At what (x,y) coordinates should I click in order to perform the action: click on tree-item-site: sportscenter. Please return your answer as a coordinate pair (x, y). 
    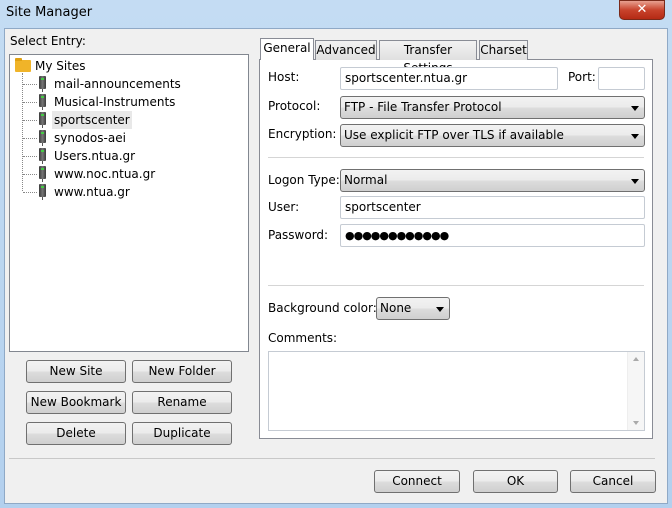
    Looking at the image, I should click on (125, 120).